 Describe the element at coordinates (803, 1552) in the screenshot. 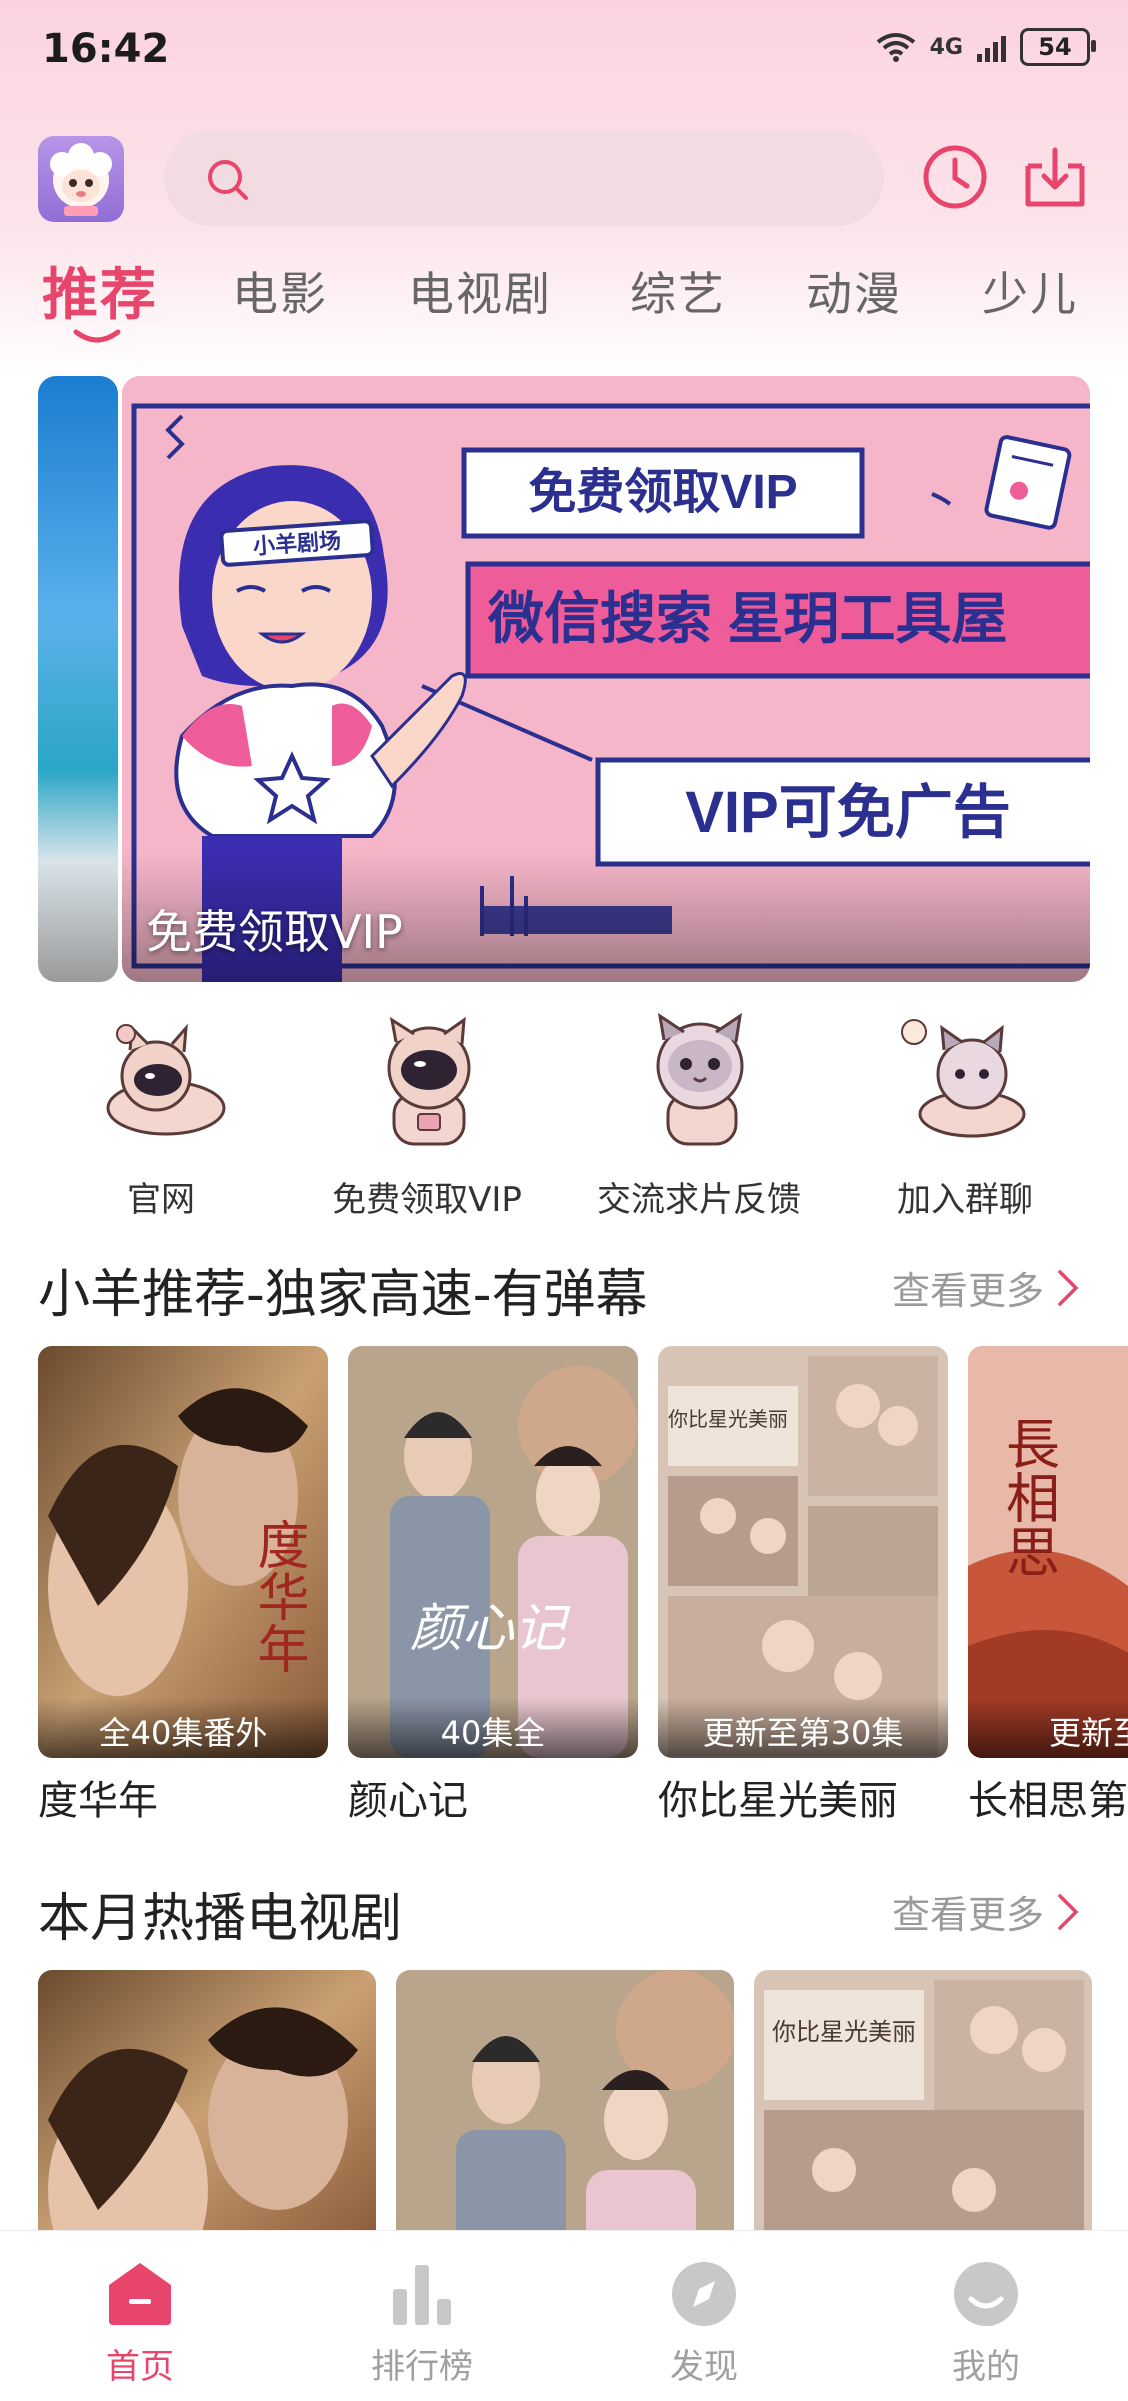

I see `drama-poster: 你比星光美丽 更新至第30集` at that location.